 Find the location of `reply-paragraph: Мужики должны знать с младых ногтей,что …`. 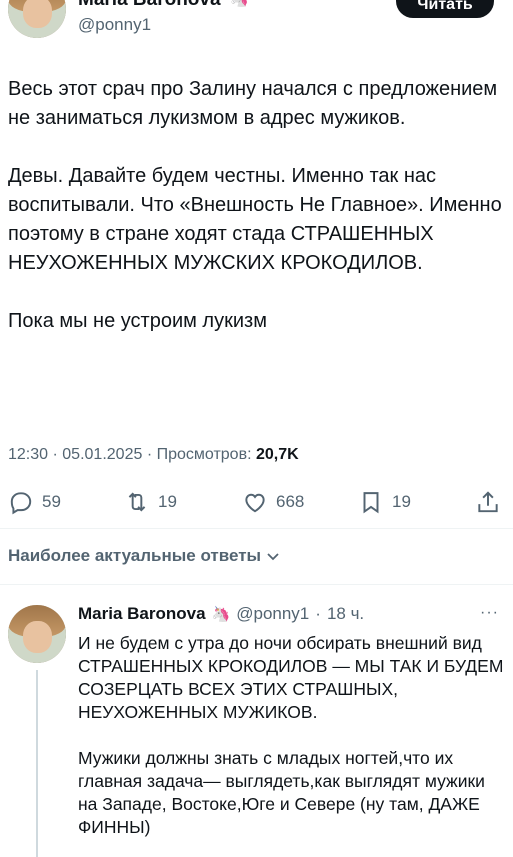

reply-paragraph: Мужики должны знать с младых ногтей,что … is located at coordinates (281, 792).